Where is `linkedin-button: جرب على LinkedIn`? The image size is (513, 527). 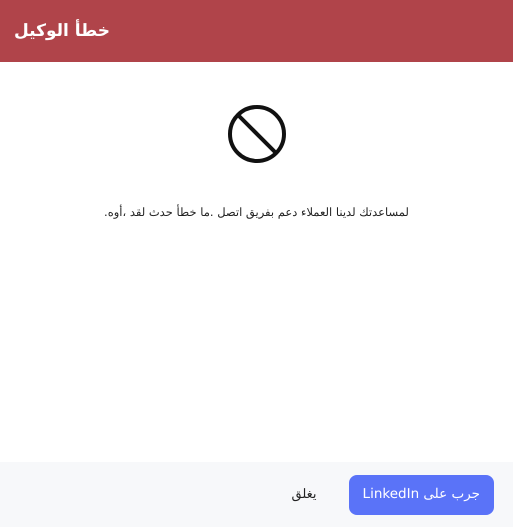
linkedin-button: جرب على LinkedIn is located at coordinates (421, 494).